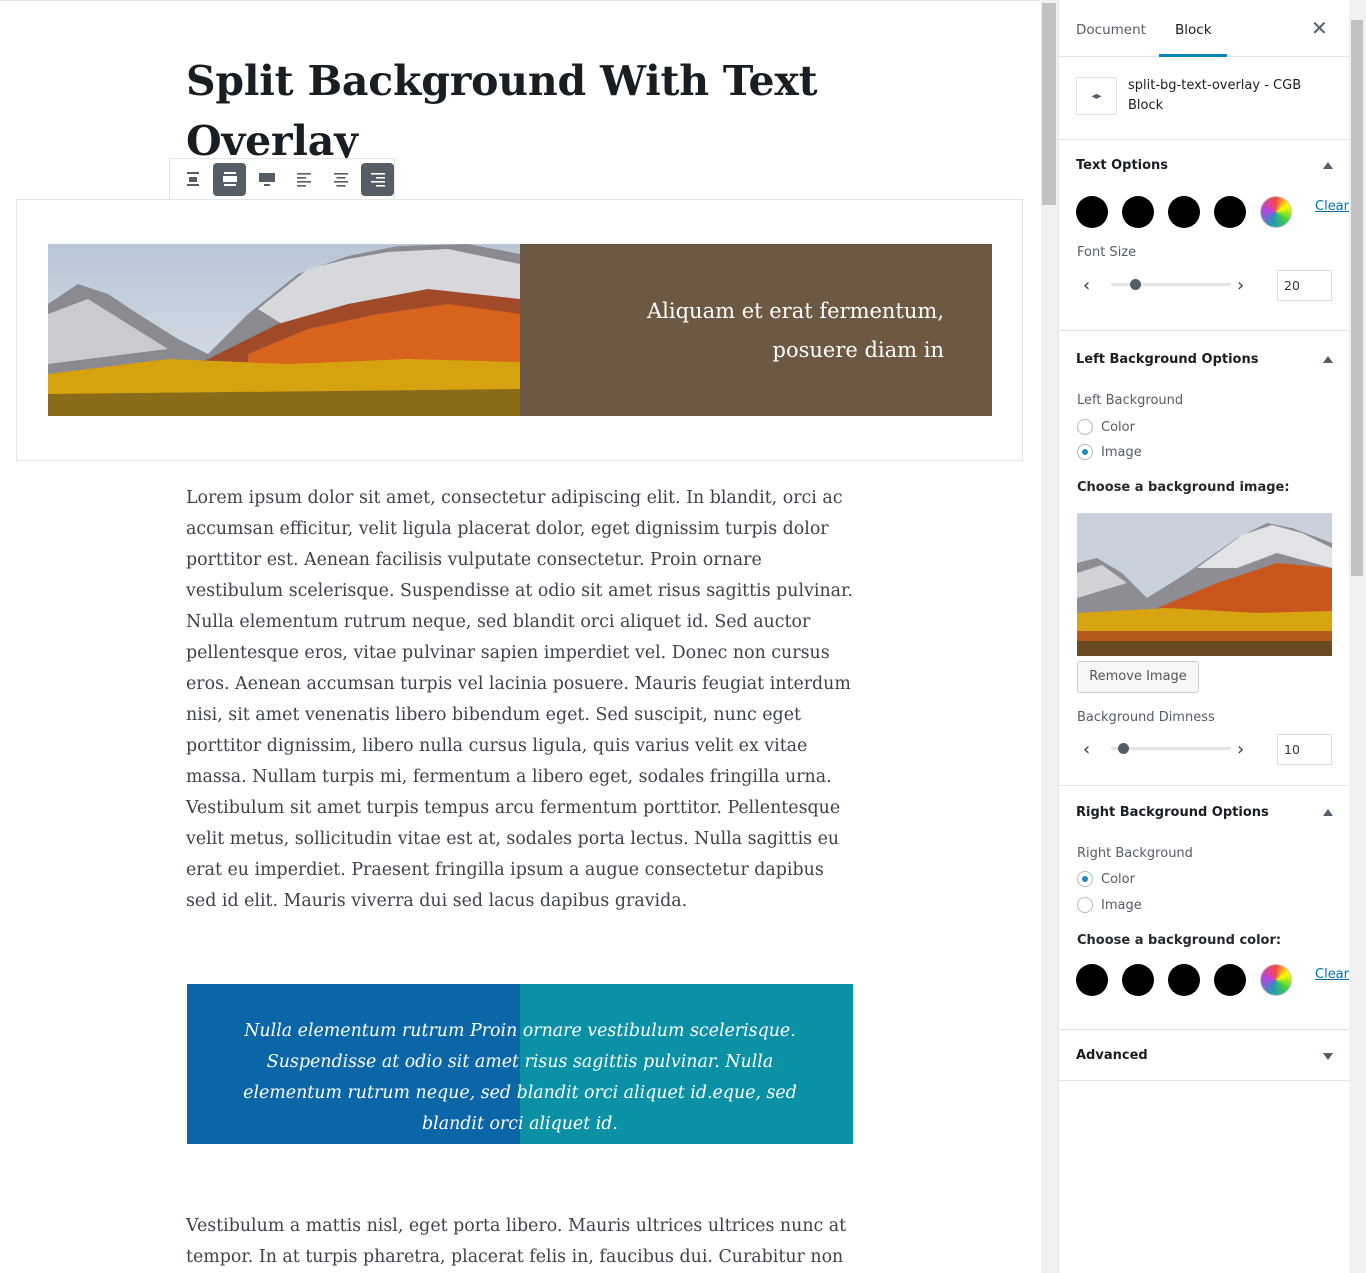  Describe the element at coordinates (1328, 1056) in the screenshot. I see `chevron-down-icon` at that location.